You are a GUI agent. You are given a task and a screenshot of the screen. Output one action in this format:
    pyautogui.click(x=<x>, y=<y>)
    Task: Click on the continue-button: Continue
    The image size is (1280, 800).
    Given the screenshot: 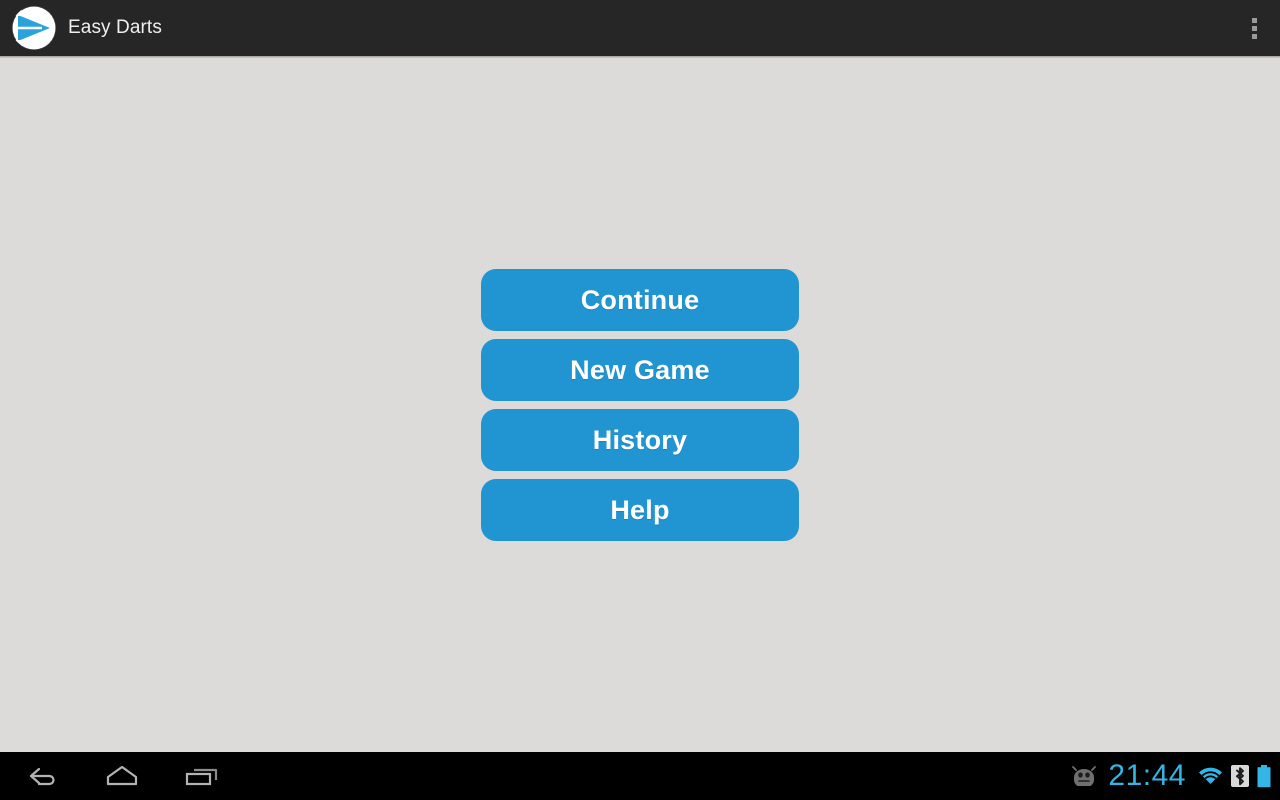 What is the action you would take?
    pyautogui.click(x=640, y=300)
    